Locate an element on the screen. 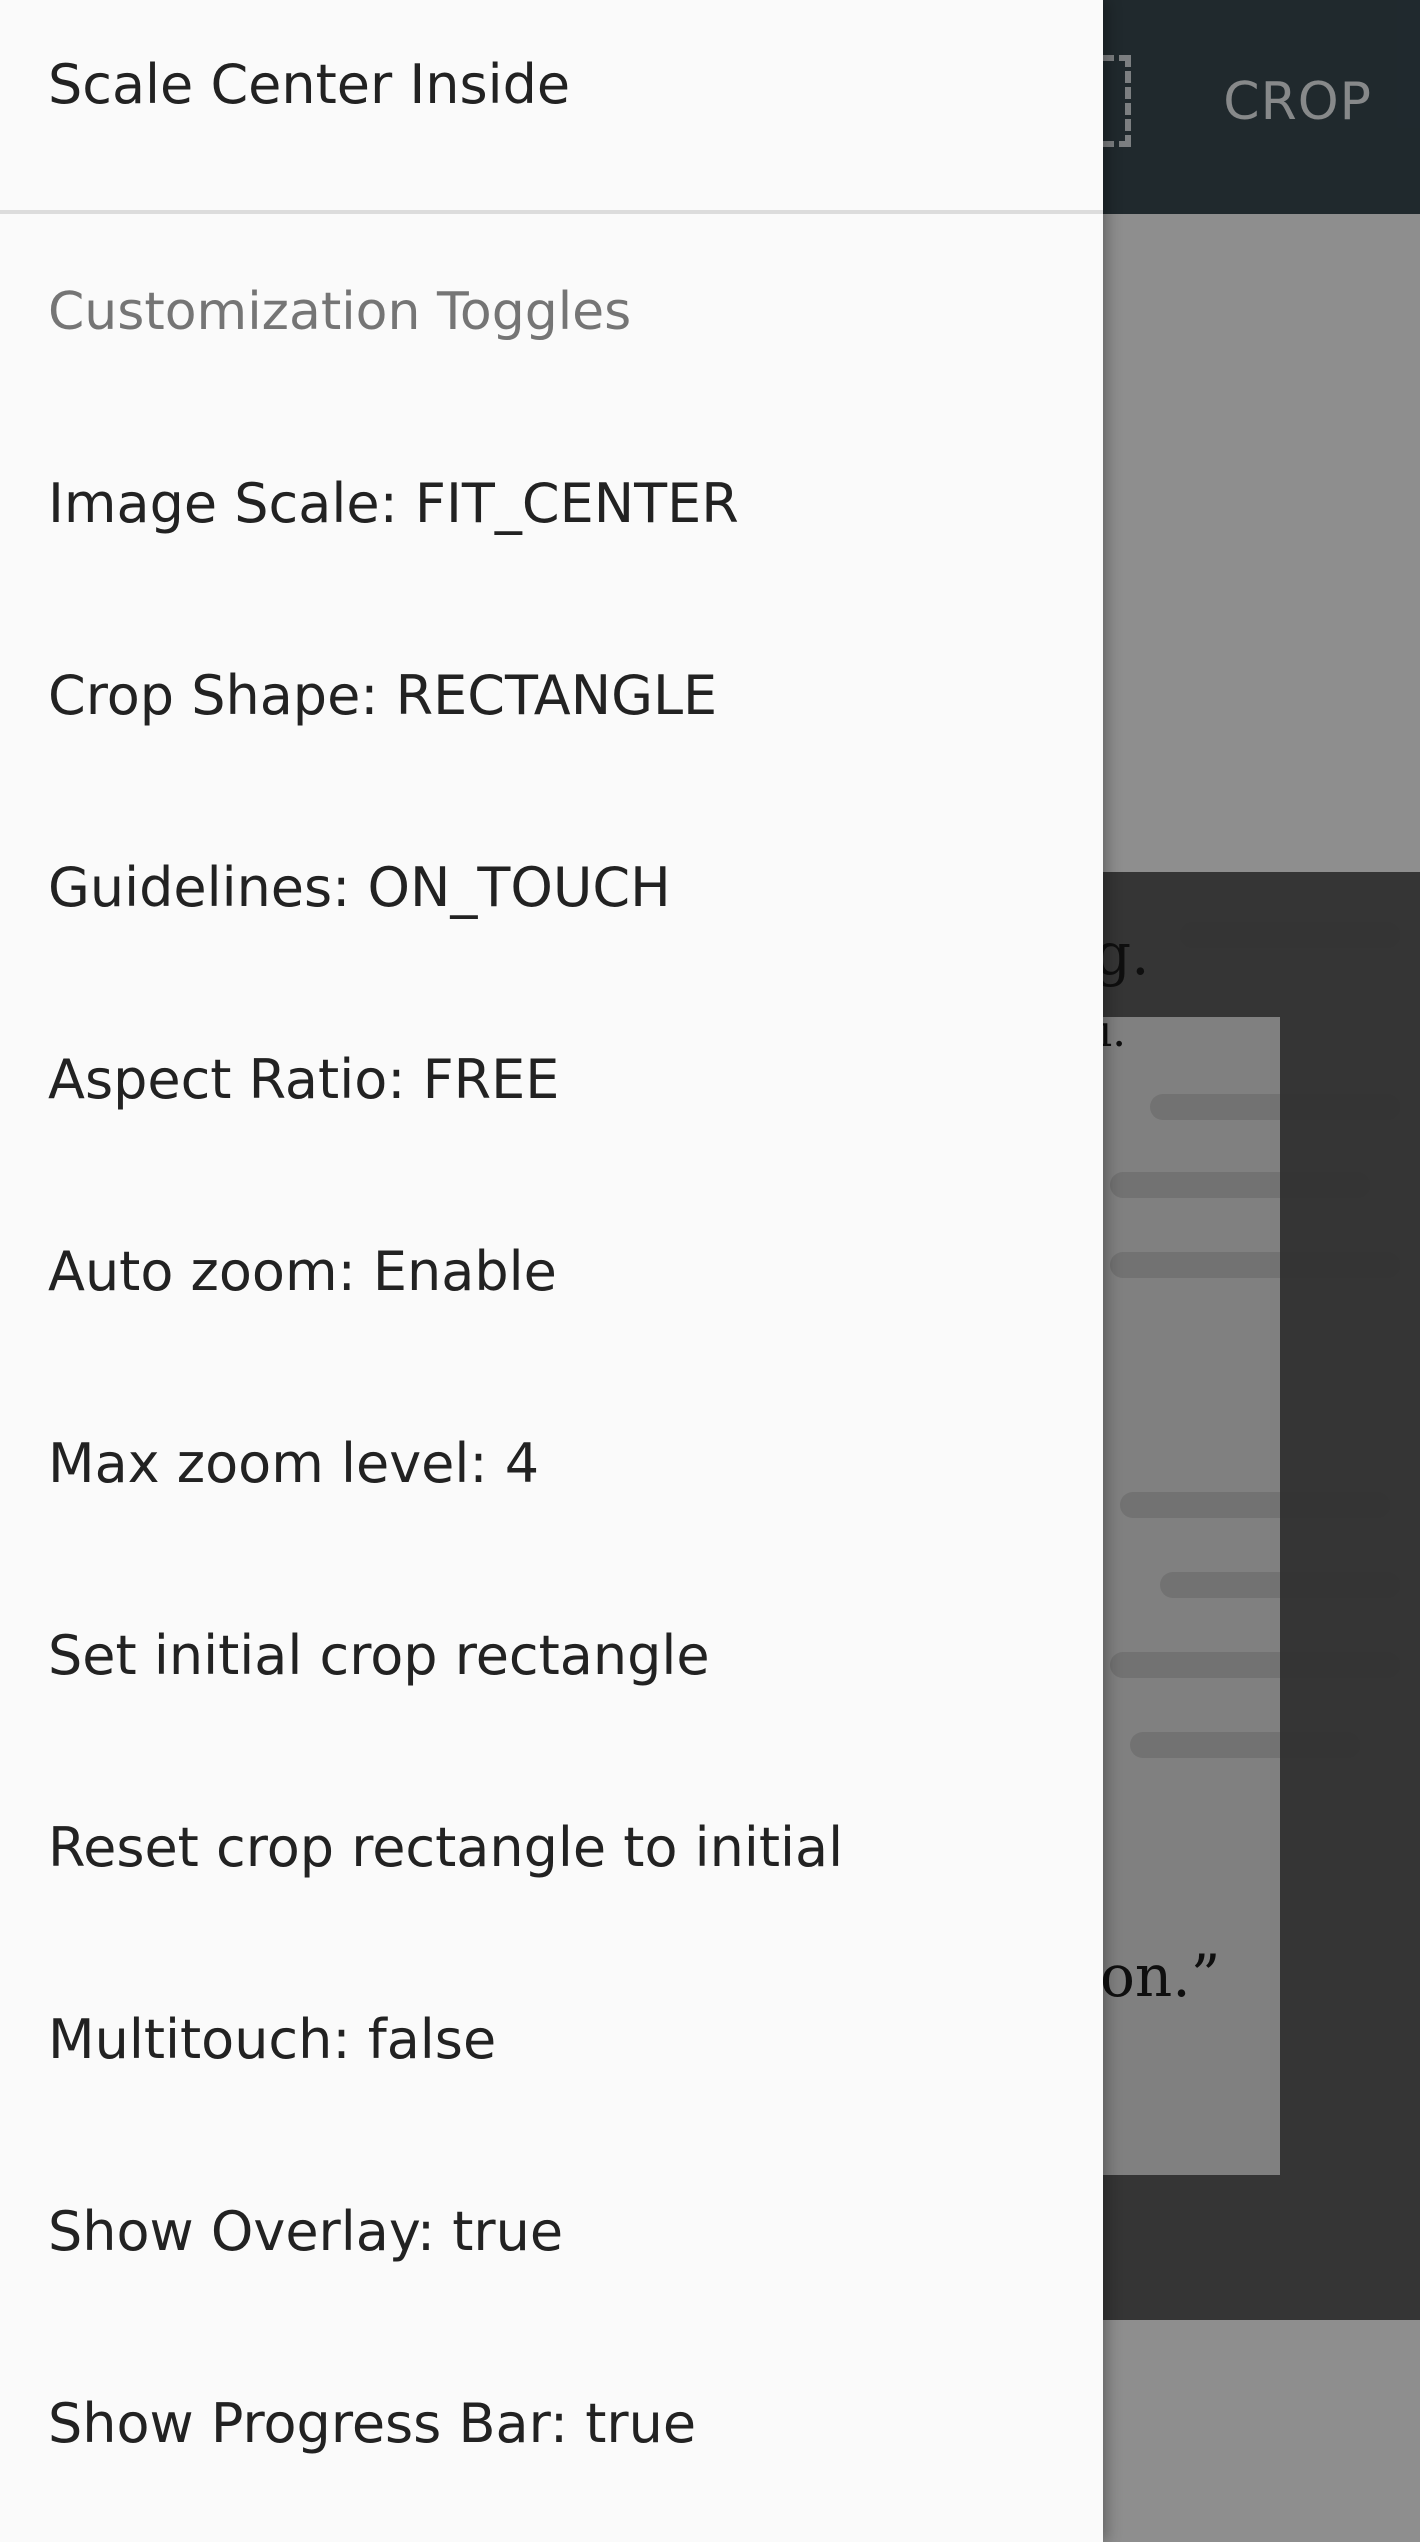  section-header-customization-toggles: Customization Toggles is located at coordinates (340, 312).